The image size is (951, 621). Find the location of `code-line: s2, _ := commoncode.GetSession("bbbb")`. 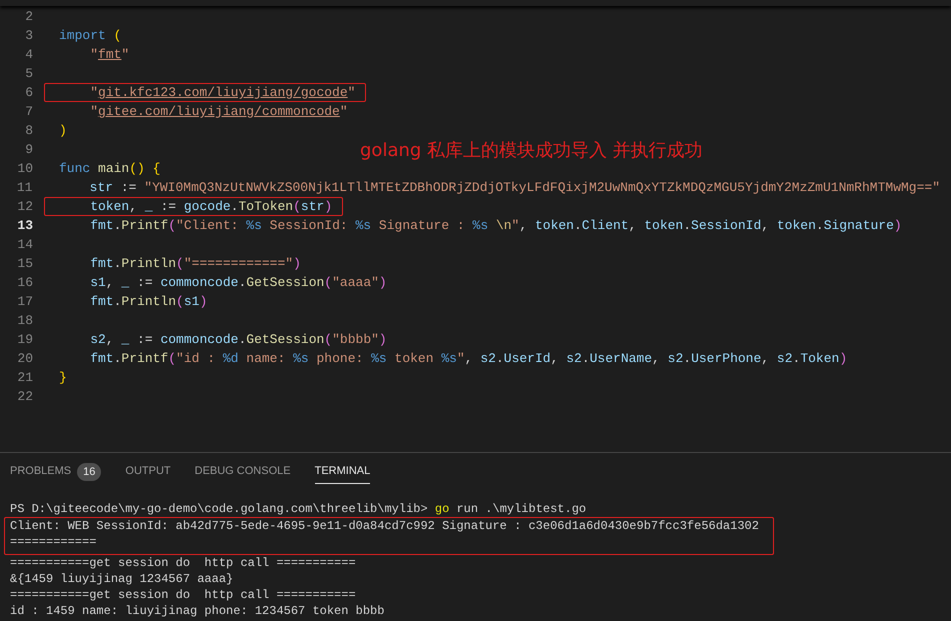

code-line: s2, _ := commoncode.GetSession("bbbb") is located at coordinates (238, 340).